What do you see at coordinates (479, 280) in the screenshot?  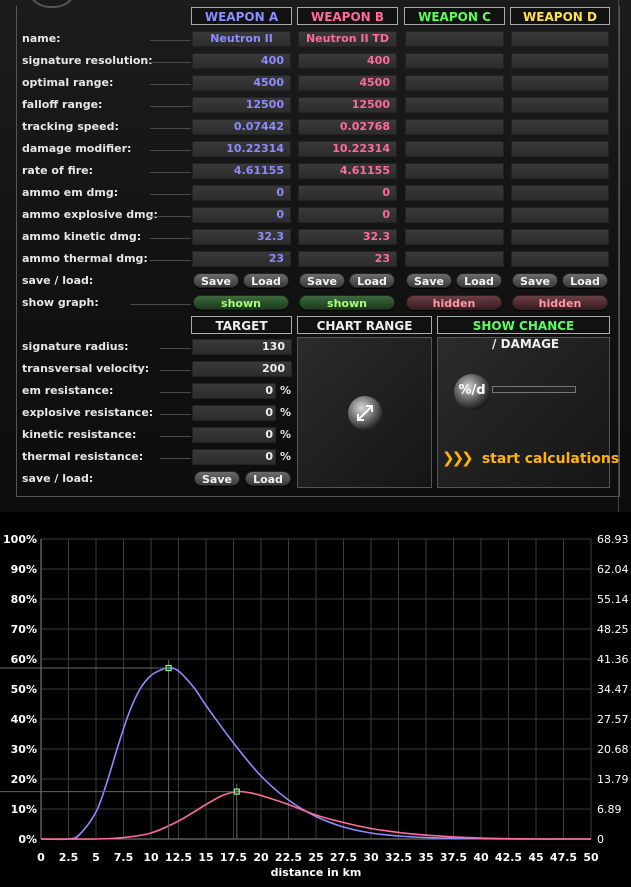 I see `weapon-2-load-button: Load` at bounding box center [479, 280].